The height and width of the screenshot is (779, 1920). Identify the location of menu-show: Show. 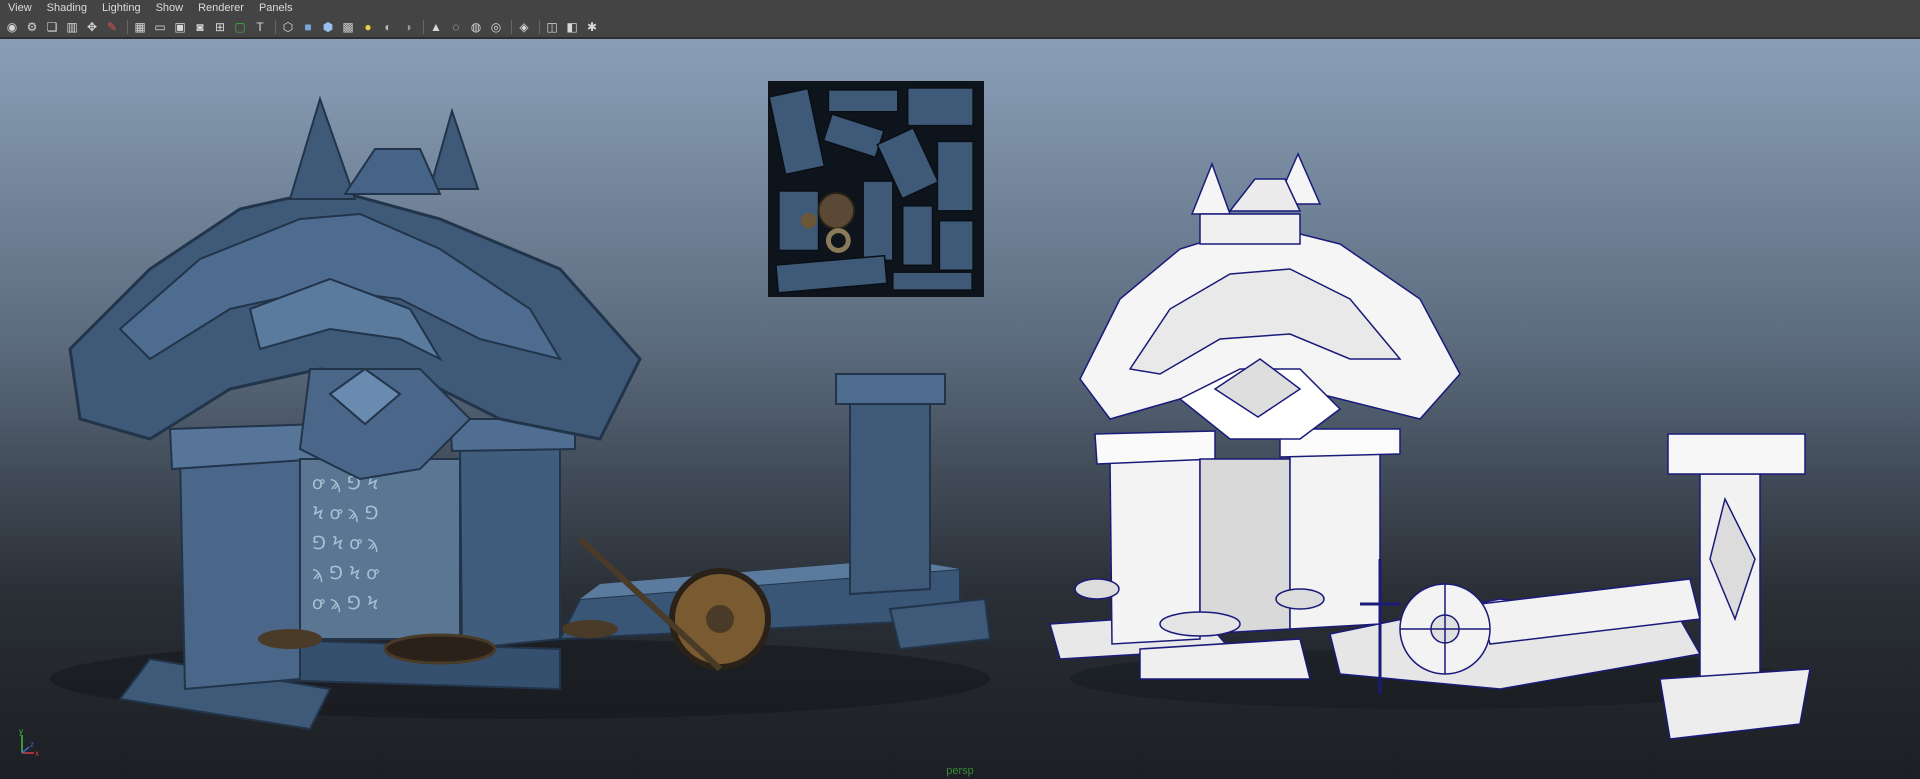
(169, 8).